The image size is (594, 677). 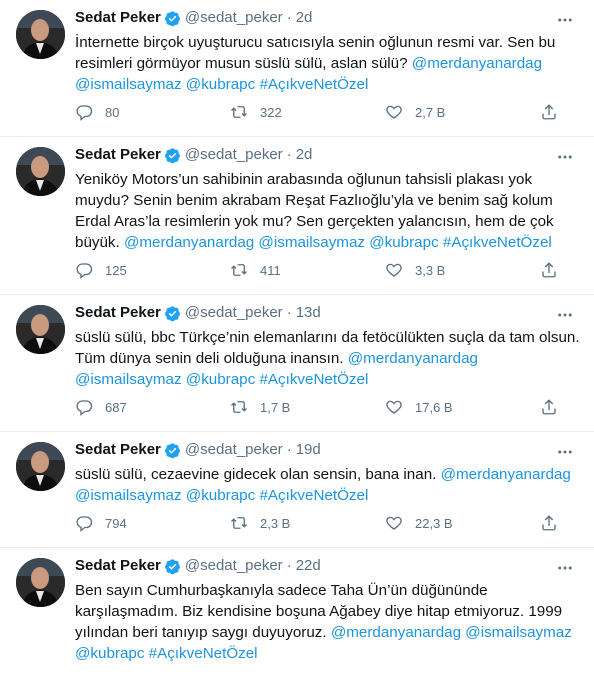 What do you see at coordinates (430, 112) in the screenshot?
I see `like-count: 2,7 B` at bounding box center [430, 112].